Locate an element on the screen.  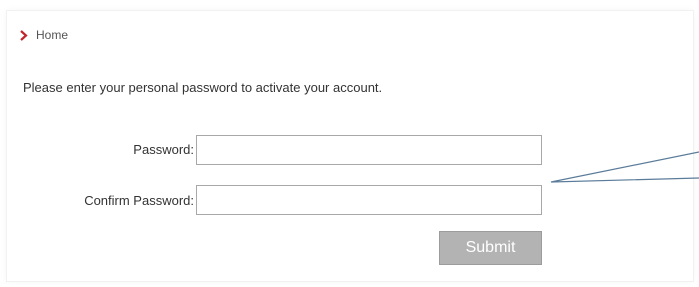
password-field is located at coordinates (369, 150).